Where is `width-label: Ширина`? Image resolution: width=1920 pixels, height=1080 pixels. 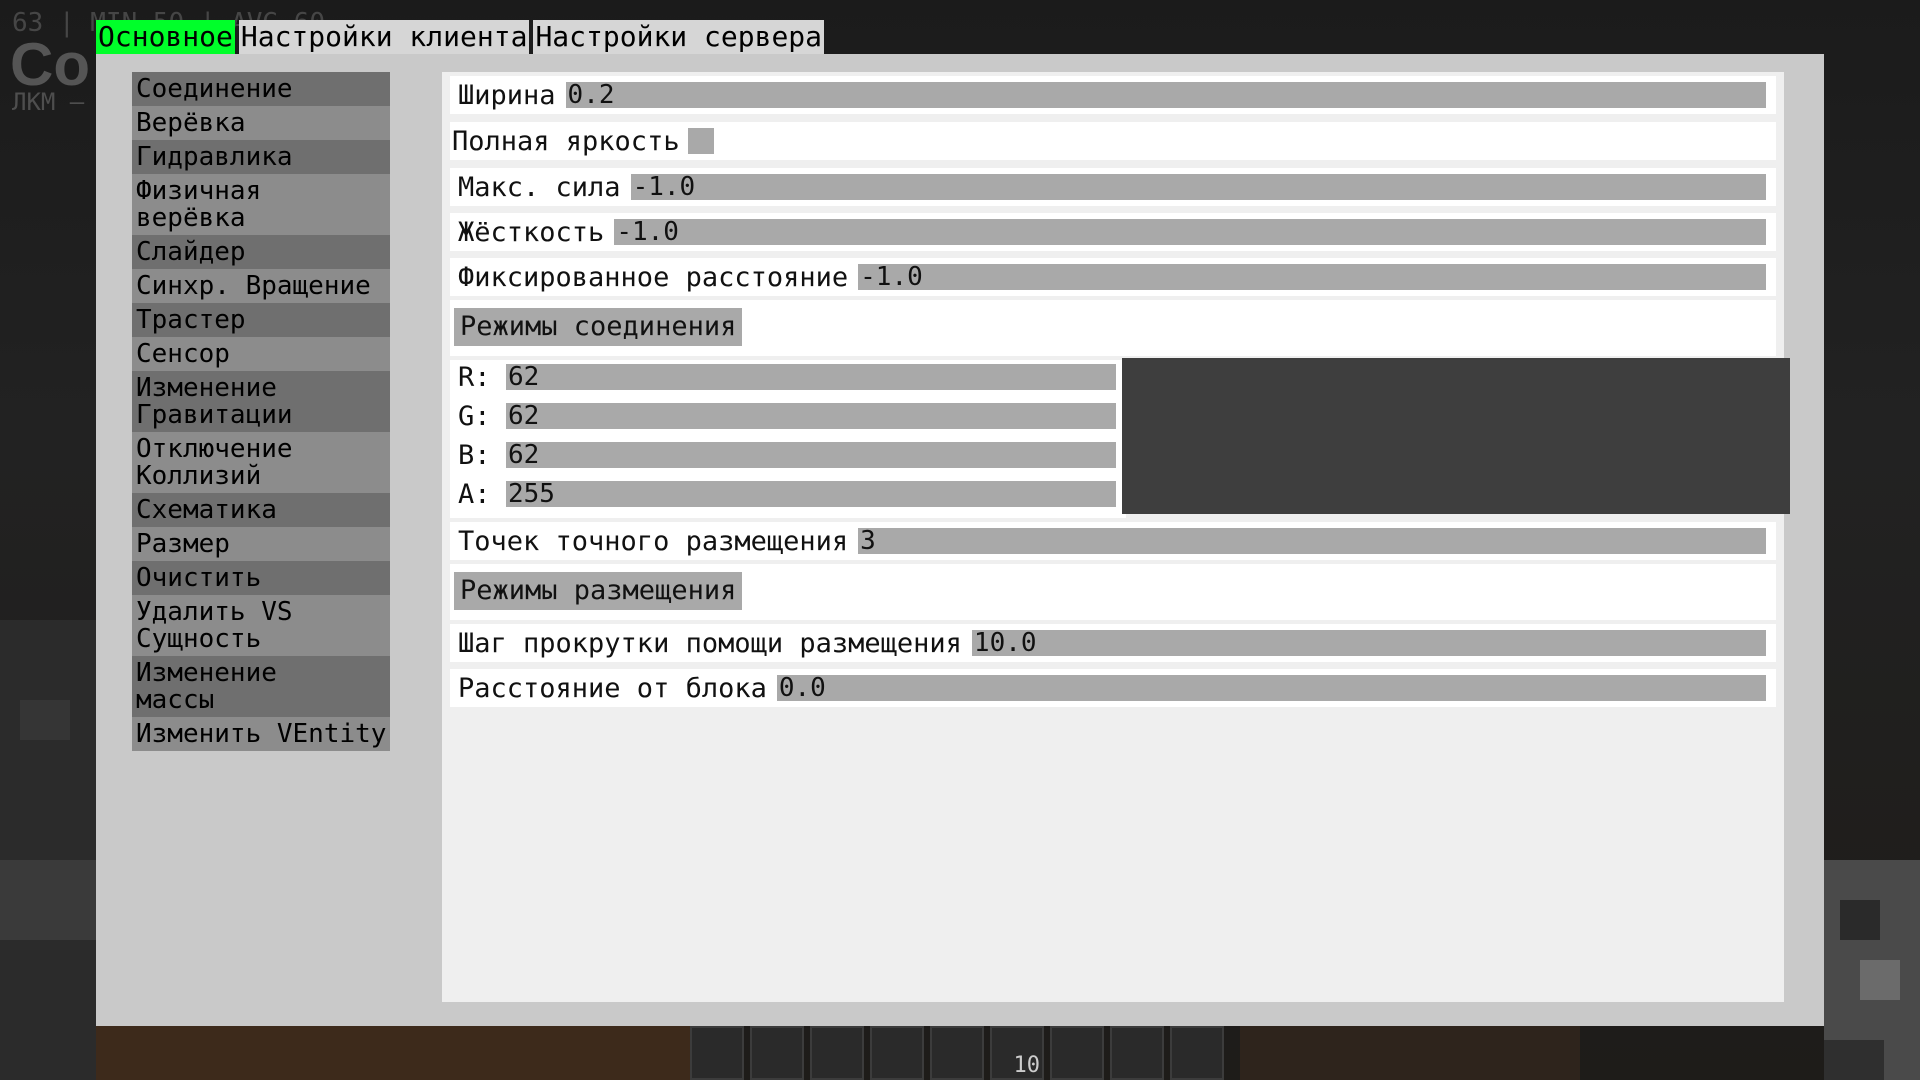 width-label: Ширина is located at coordinates (507, 95).